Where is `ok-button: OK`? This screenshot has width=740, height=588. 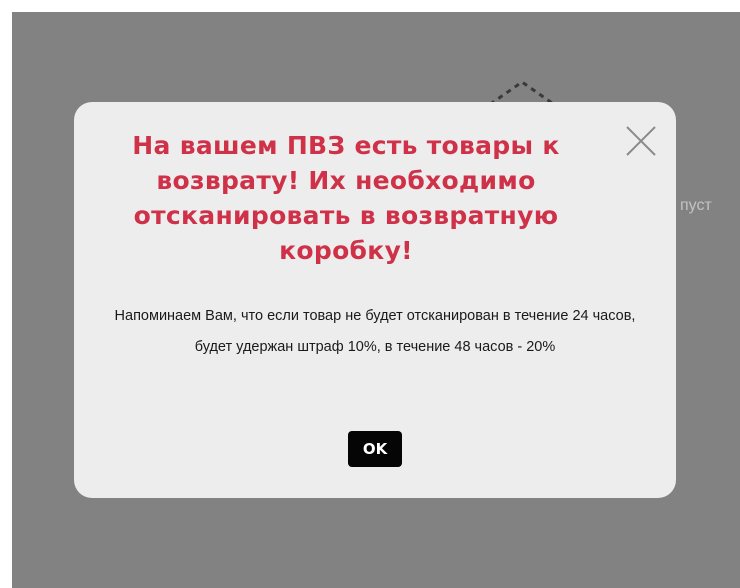 ok-button: OK is located at coordinates (375, 449).